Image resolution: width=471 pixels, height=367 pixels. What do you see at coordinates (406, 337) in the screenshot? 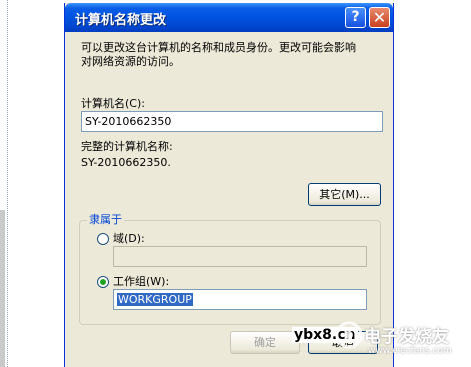
I see `watermark-brand: 电子发烧友` at bounding box center [406, 337].